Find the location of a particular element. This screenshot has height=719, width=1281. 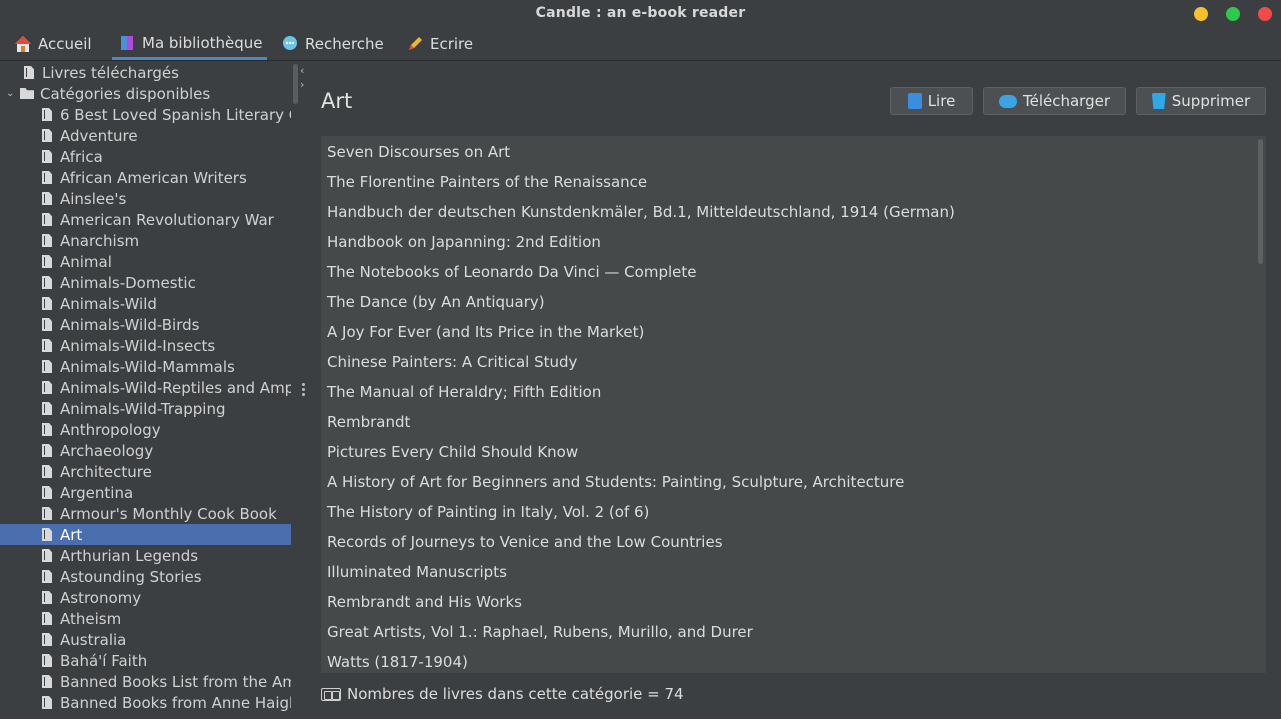

read-button: Lire is located at coordinates (931, 101).